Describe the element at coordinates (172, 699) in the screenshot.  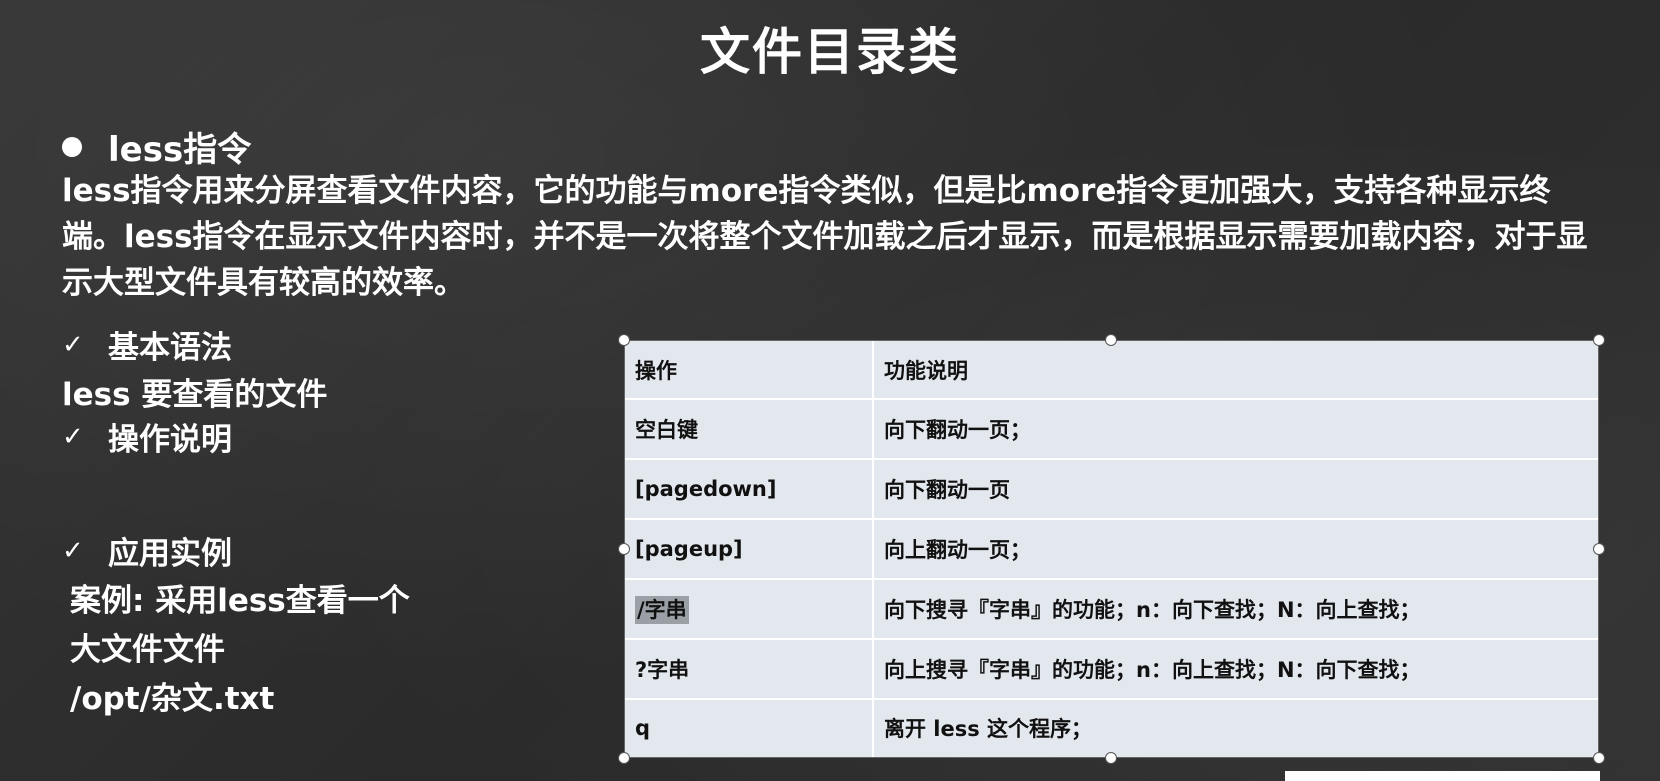
I see `example-line-3: /opt/杂文.txt` at that location.